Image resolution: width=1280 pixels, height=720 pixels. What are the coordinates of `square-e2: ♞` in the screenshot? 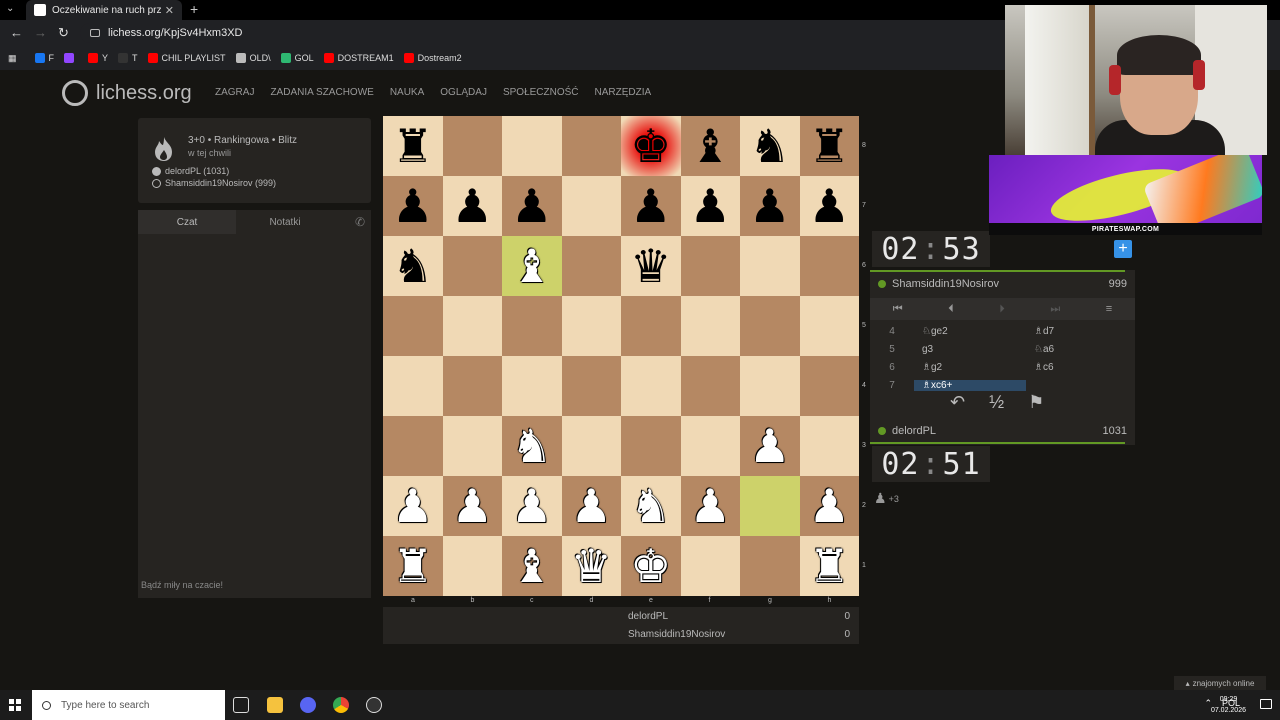 It's located at (651, 506).